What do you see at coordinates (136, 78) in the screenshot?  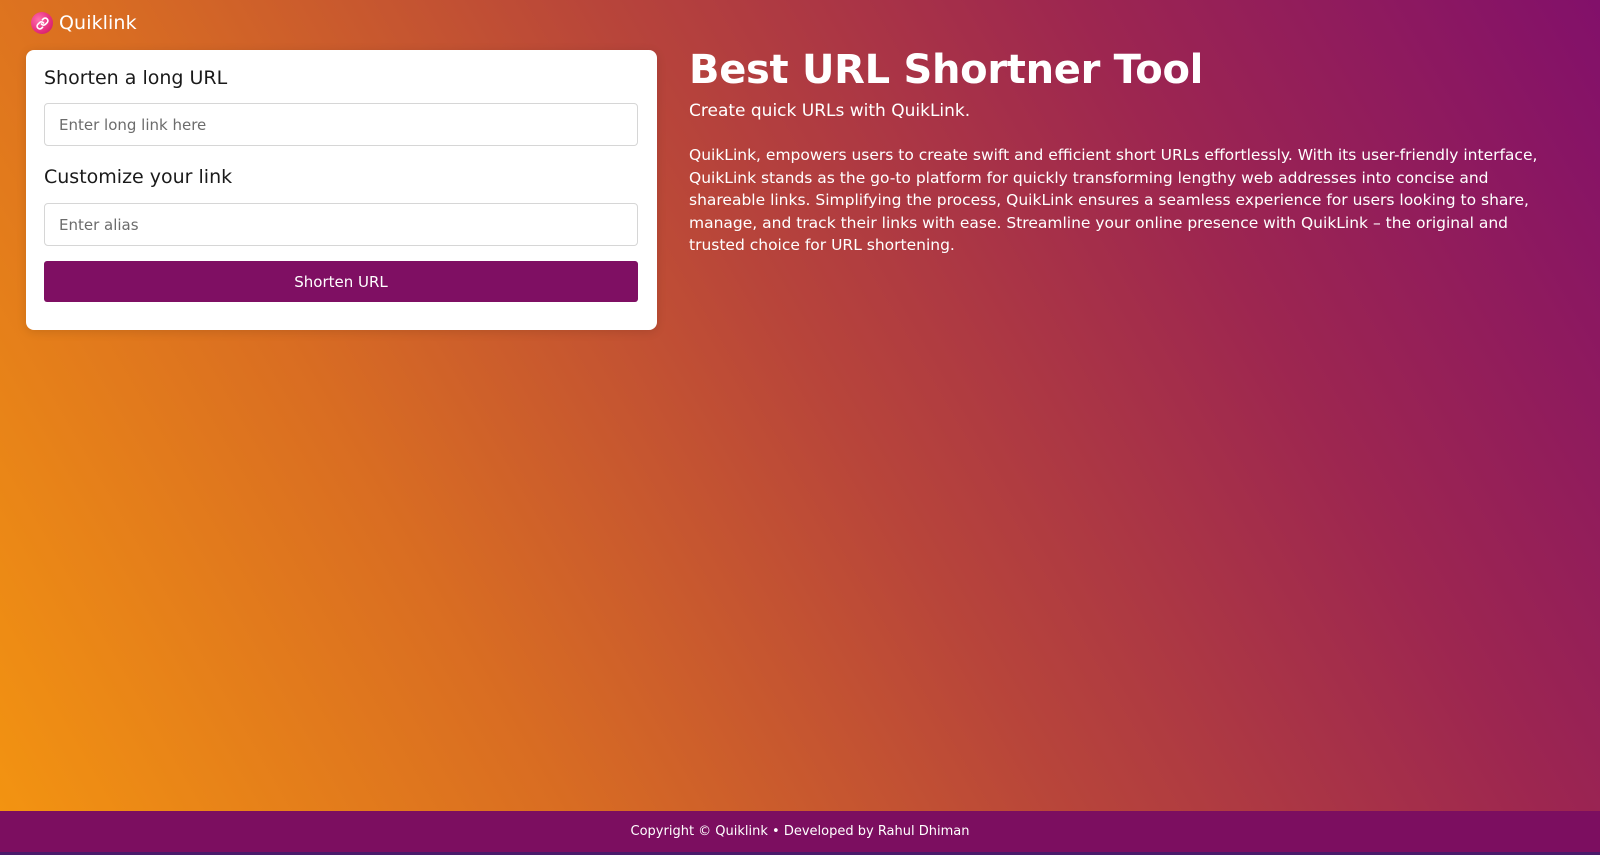 I see `long-url-heading: Shorten a long URL` at bounding box center [136, 78].